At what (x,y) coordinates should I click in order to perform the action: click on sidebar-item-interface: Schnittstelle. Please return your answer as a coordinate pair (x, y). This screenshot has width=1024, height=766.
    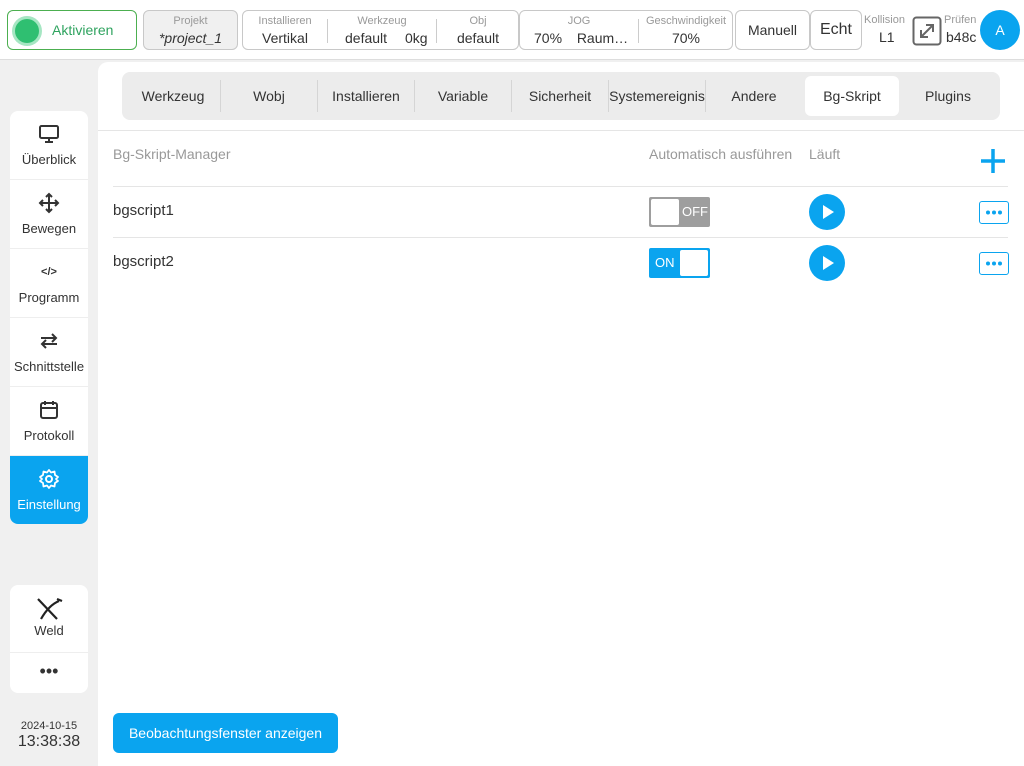
    Looking at the image, I should click on (49, 352).